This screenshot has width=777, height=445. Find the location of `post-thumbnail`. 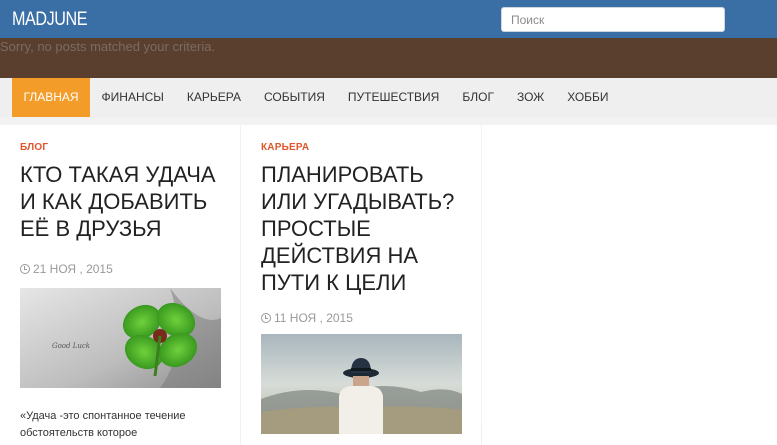

post-thumbnail is located at coordinates (361, 384).